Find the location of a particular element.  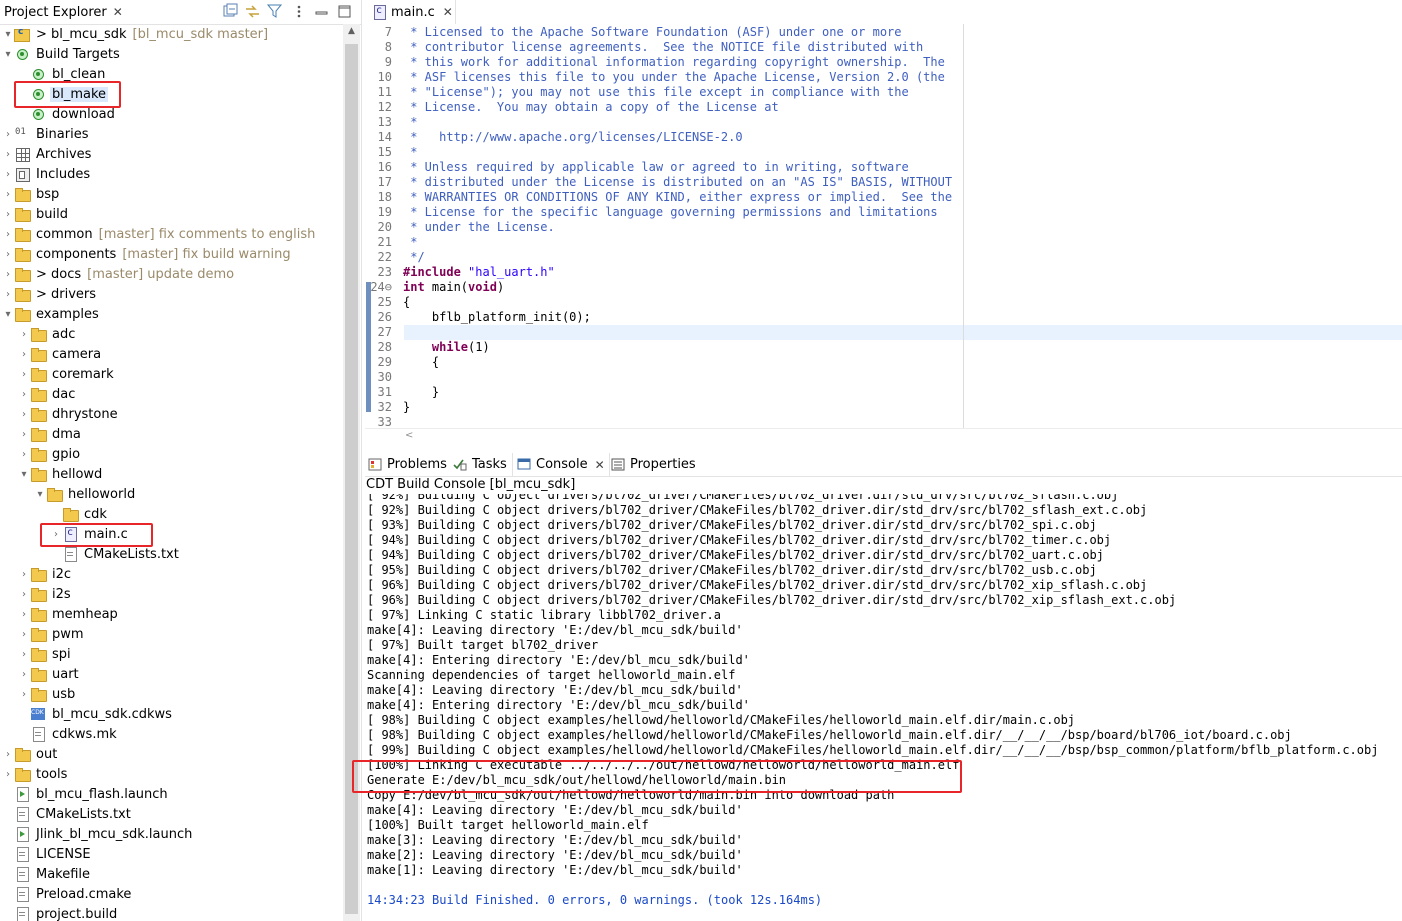

tree-folder-out: › out is located at coordinates (171, 754).